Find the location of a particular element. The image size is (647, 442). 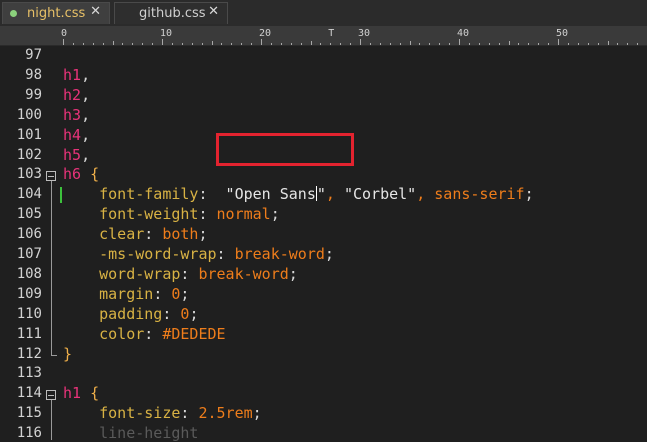

code-line: color: #DEDEDE is located at coordinates (144, 333).